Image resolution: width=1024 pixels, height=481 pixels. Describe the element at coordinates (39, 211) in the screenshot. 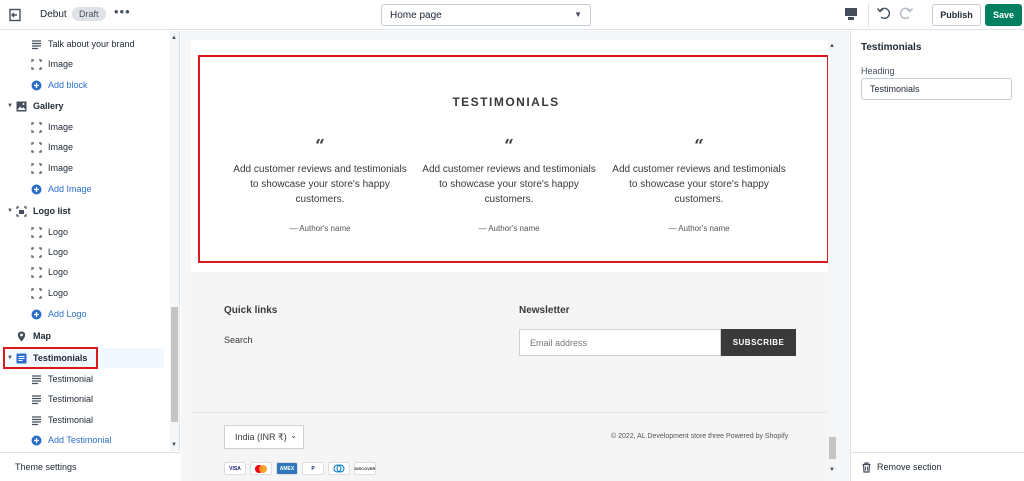

I see `sidebar-section-logo-list: ▼ Logo list` at that location.